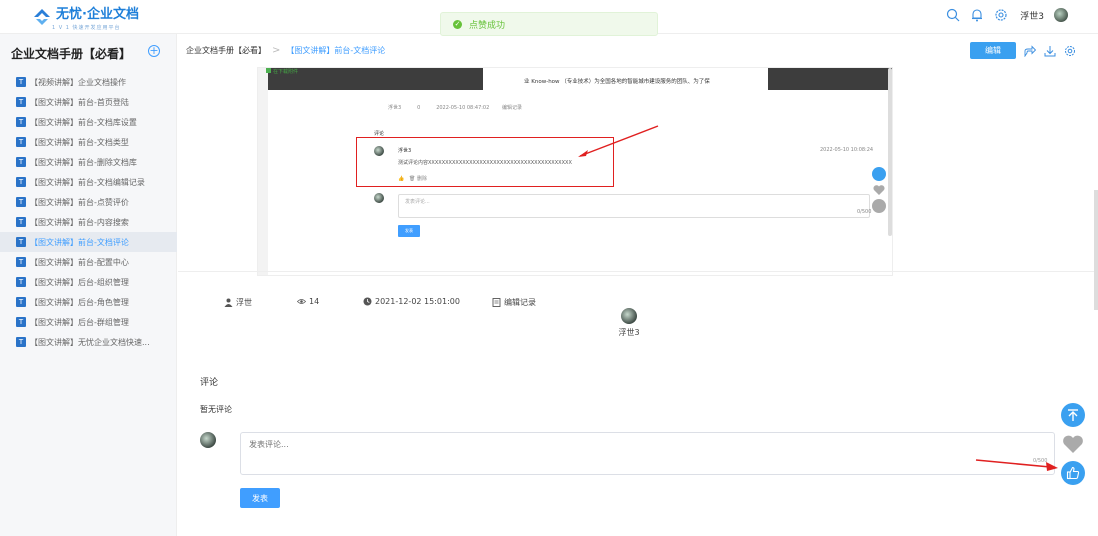 This screenshot has width=1098, height=536. I want to click on screenshot-comment-heading: 评论, so click(379, 134).